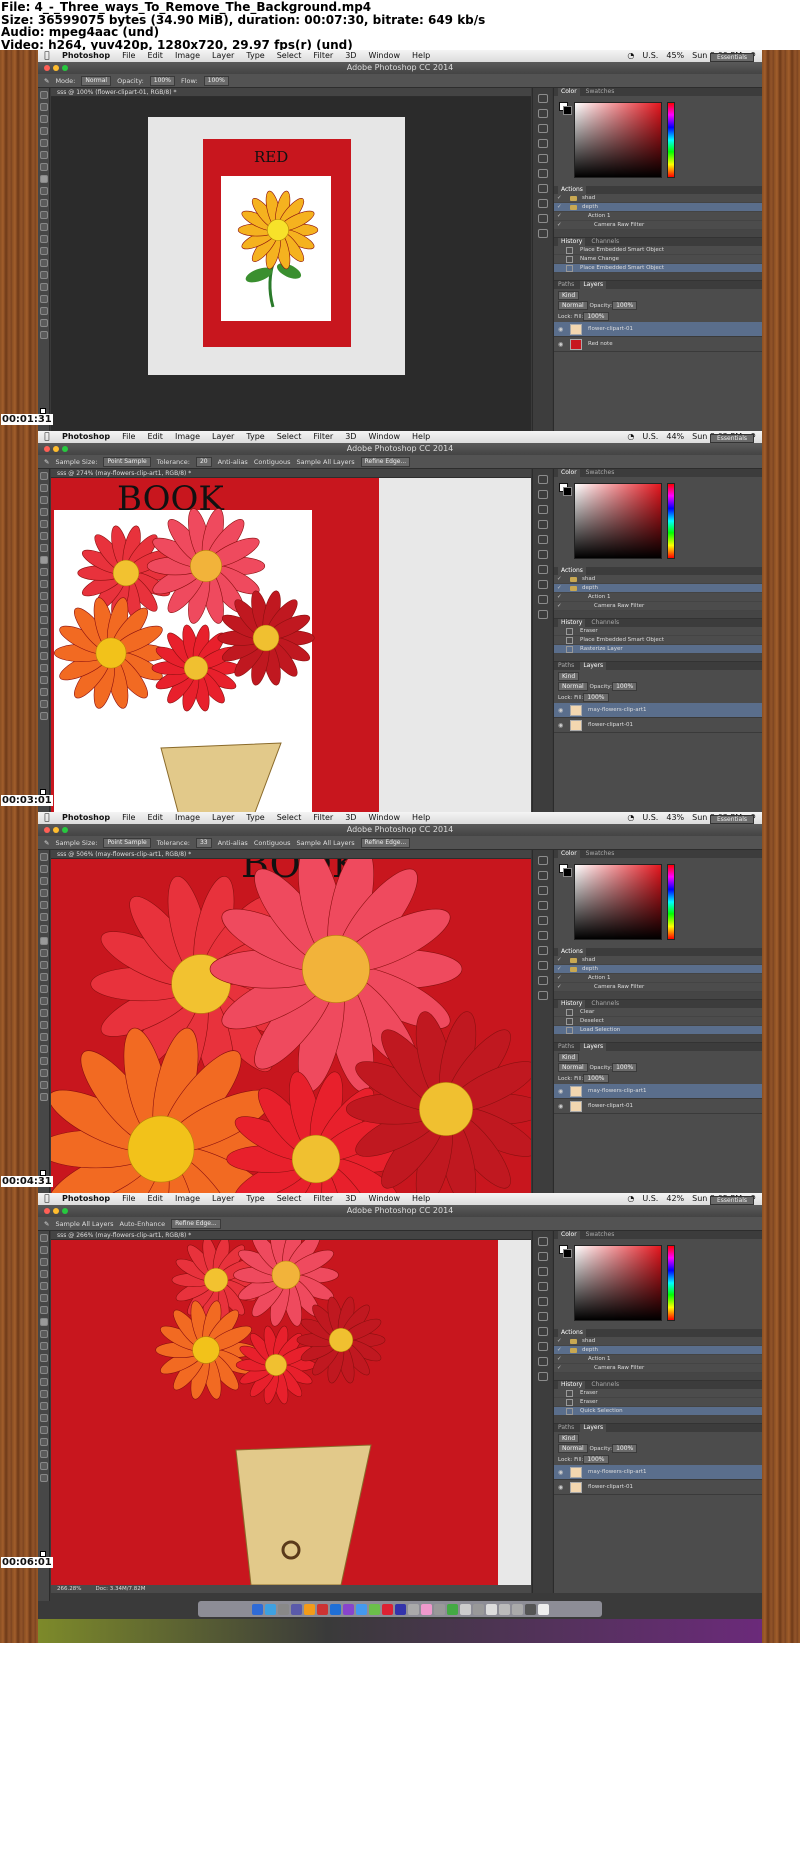  Describe the element at coordinates (44, 107) in the screenshot. I see `marquee-tool-icon` at that location.